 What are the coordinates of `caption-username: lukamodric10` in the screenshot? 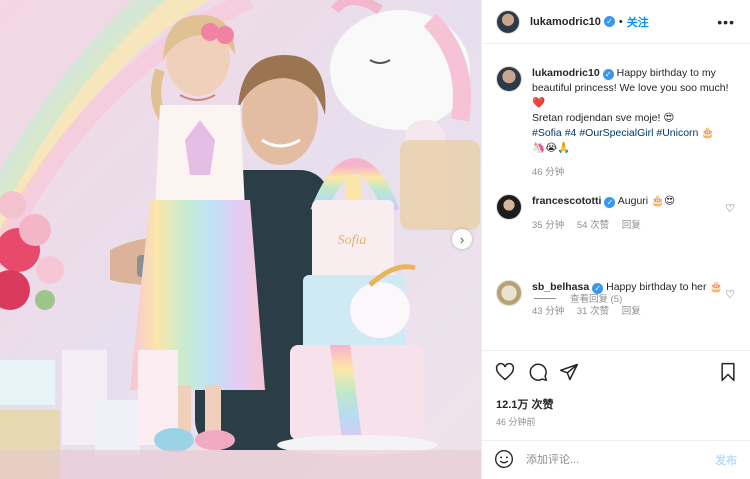 It's located at (566, 73).